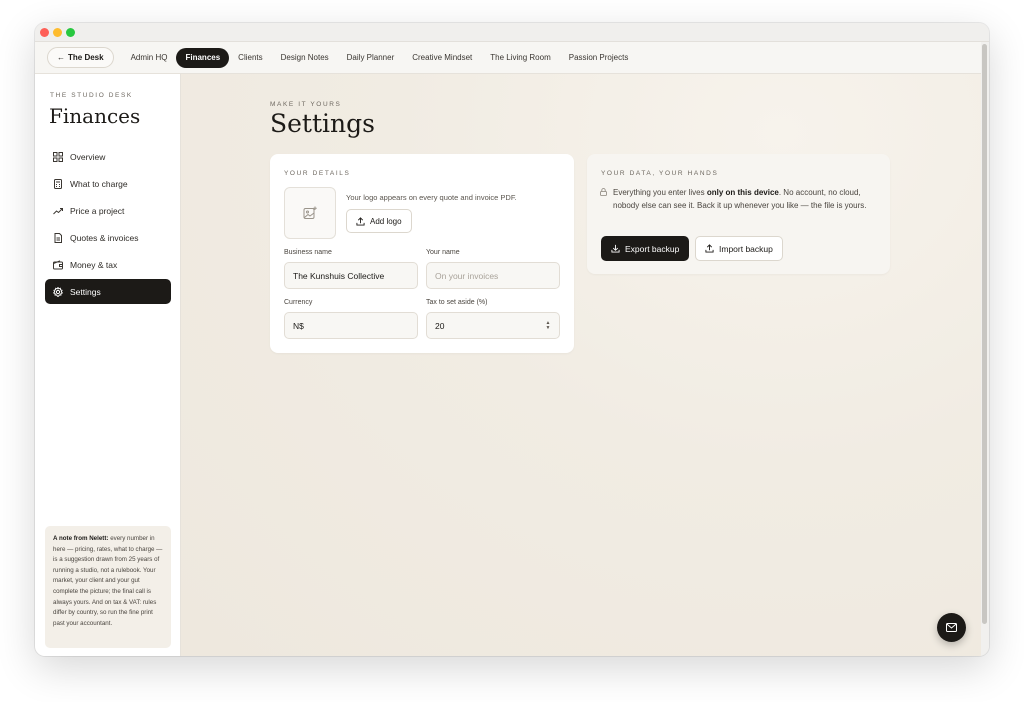 This screenshot has height=702, width=1024. I want to click on business-name-input: The Kunshuis Collective, so click(351, 275).